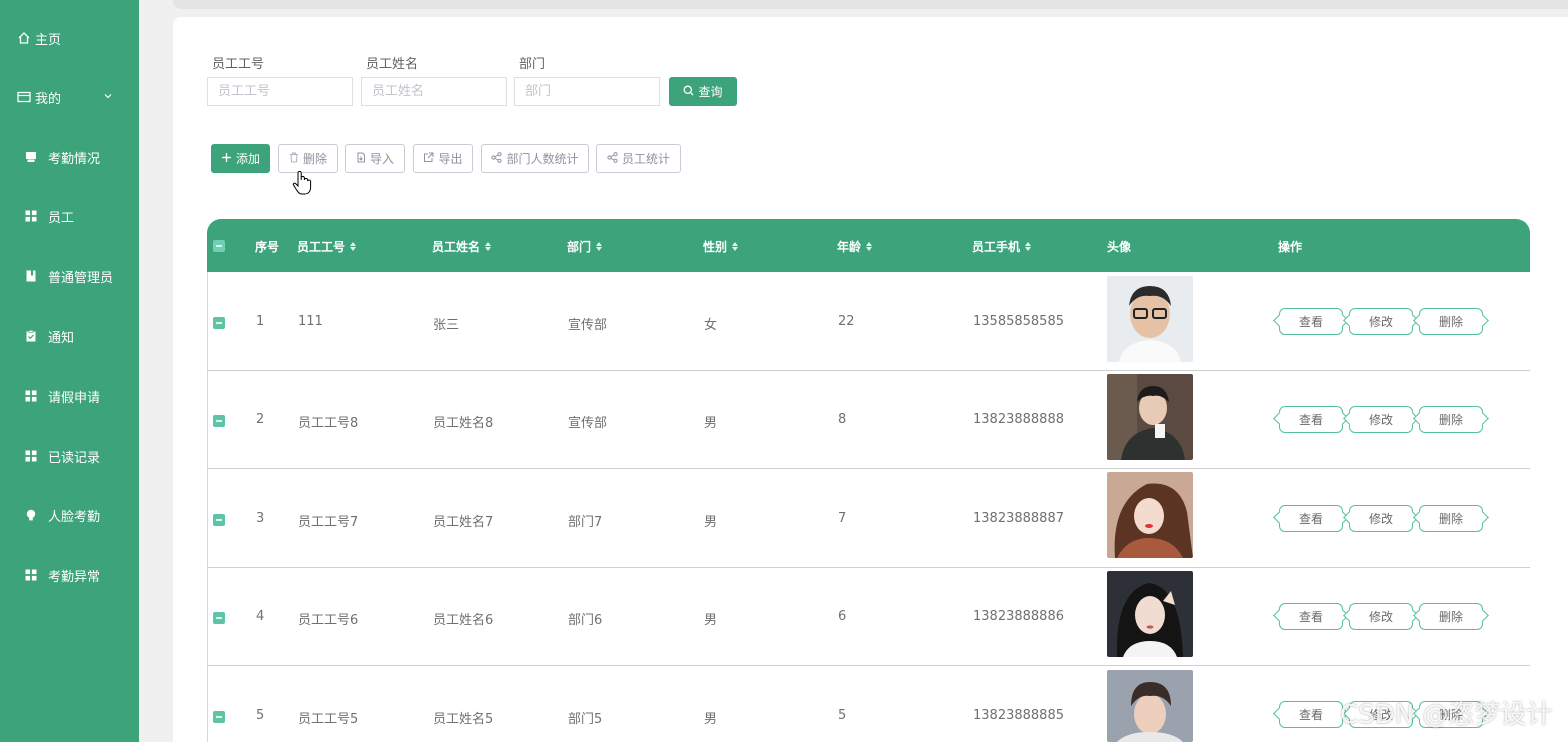  I want to click on employee-id-input, so click(280, 91).